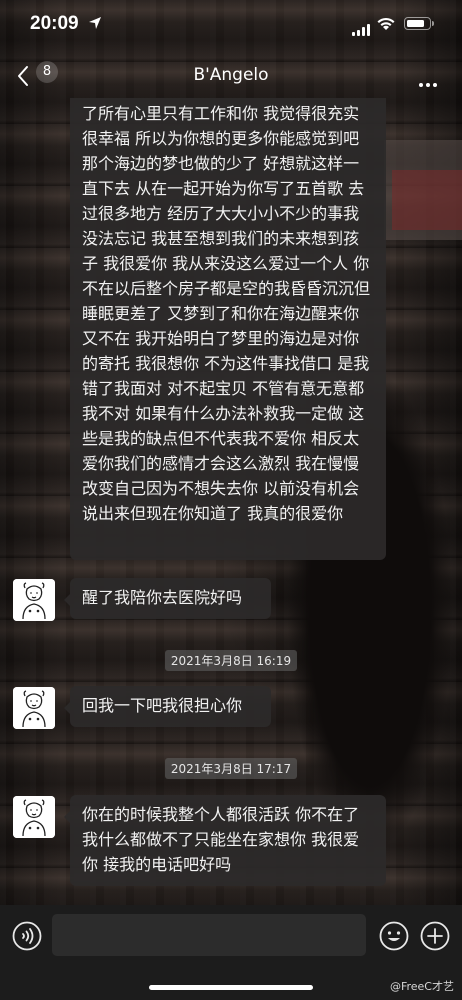 This screenshot has height=1000, width=462. I want to click on status-time: 20:09, so click(54, 23).